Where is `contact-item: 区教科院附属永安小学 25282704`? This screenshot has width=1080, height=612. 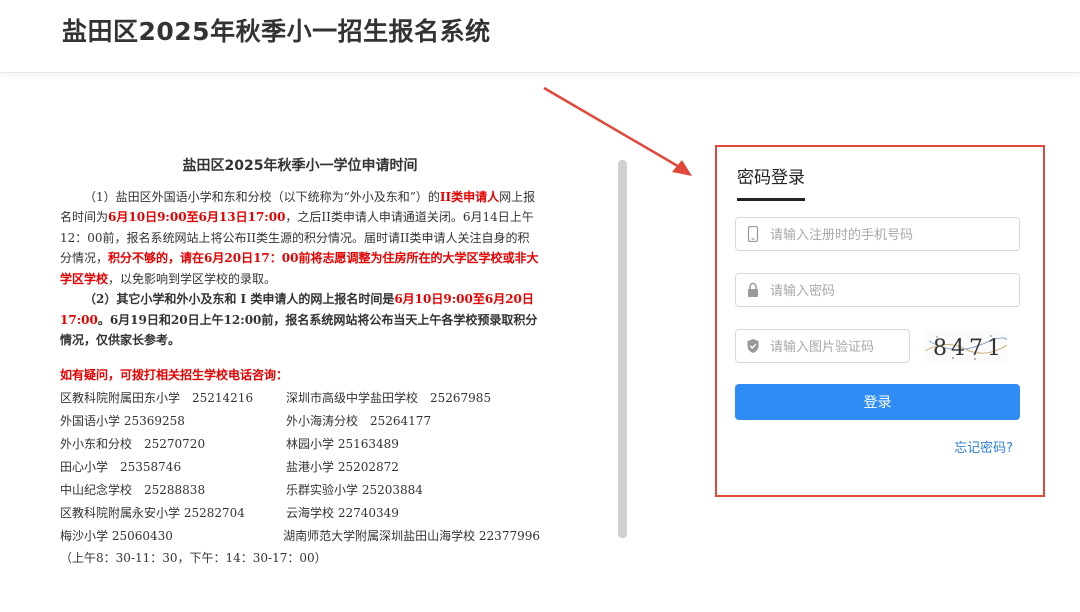 contact-item: 区教科院附属永安小学 25282704 is located at coordinates (152, 513).